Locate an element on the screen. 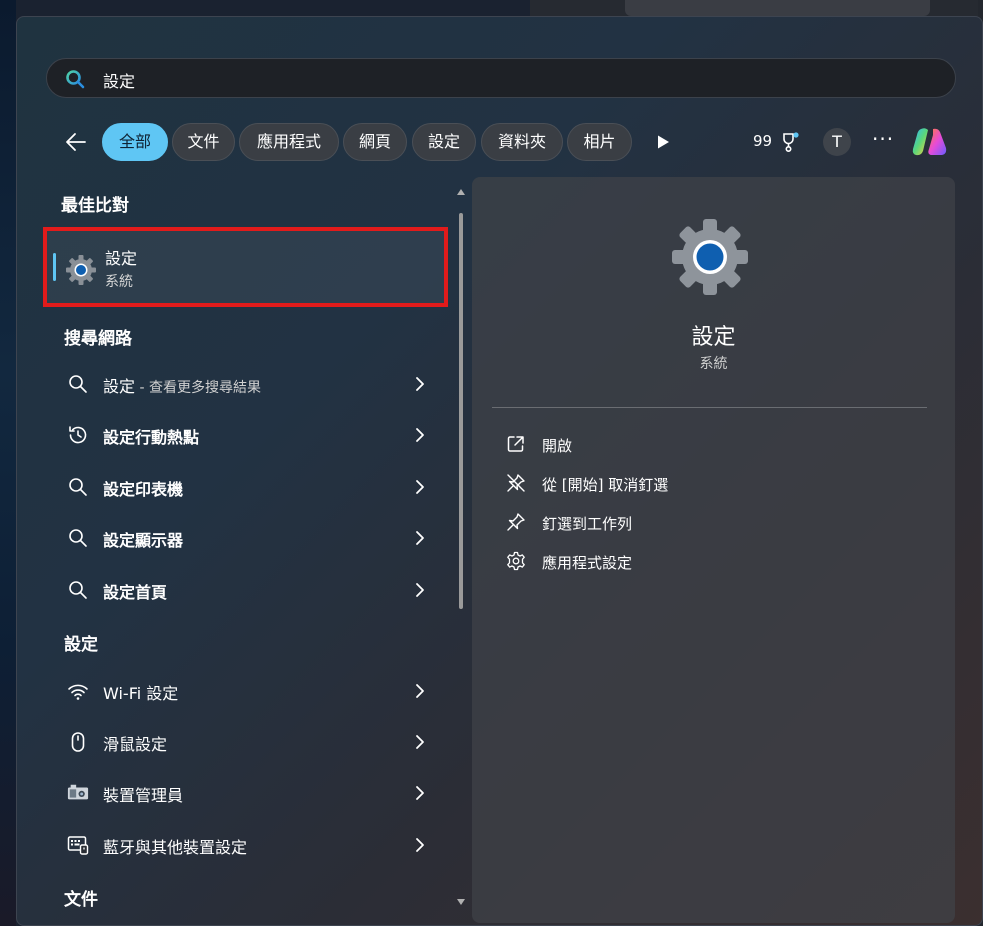 The image size is (983, 926). web-search-item: 設定 - 查看更多搜尋結果 is located at coordinates (247, 384).